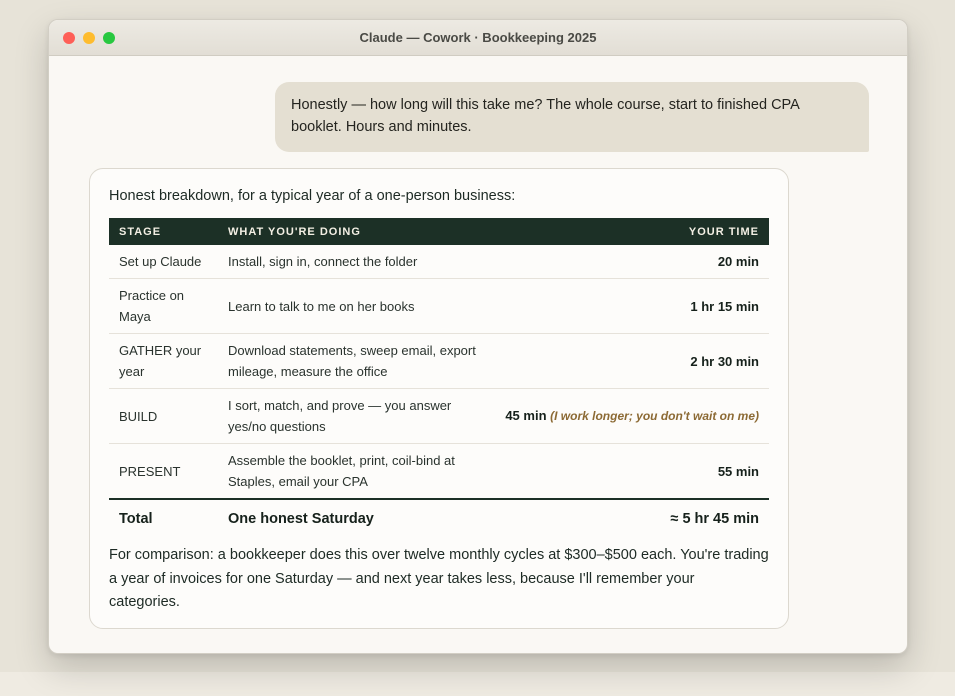  I want to click on column-header-doing: WHAT YOU'RE DOING, so click(294, 231).